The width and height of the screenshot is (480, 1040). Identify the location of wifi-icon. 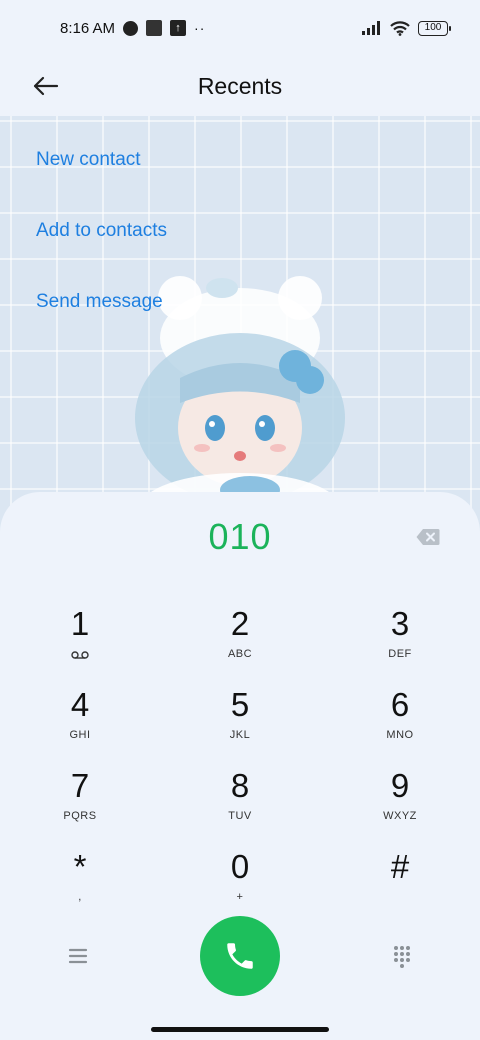
(400, 28).